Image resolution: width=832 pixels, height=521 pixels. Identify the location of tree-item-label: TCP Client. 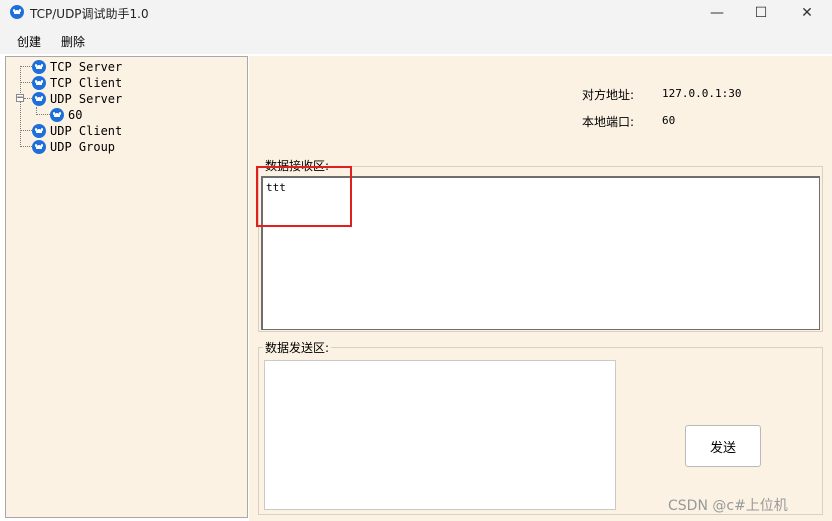
(86, 83).